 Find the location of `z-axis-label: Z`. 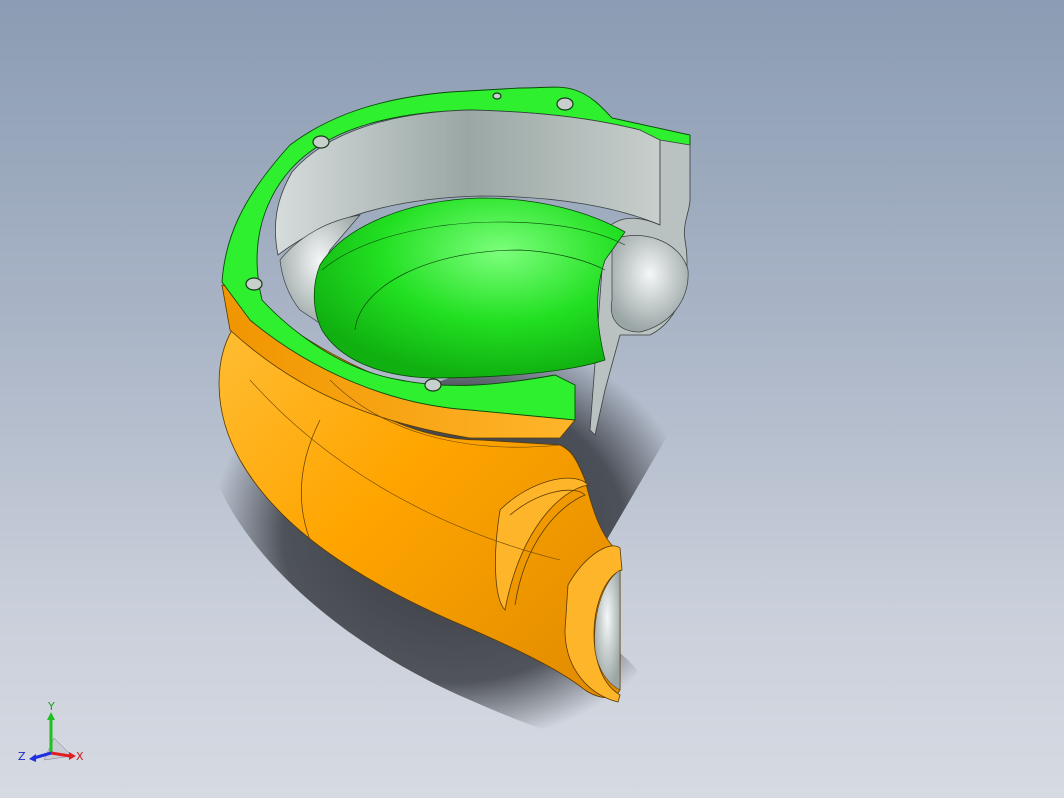

z-axis-label: Z is located at coordinates (22, 756).